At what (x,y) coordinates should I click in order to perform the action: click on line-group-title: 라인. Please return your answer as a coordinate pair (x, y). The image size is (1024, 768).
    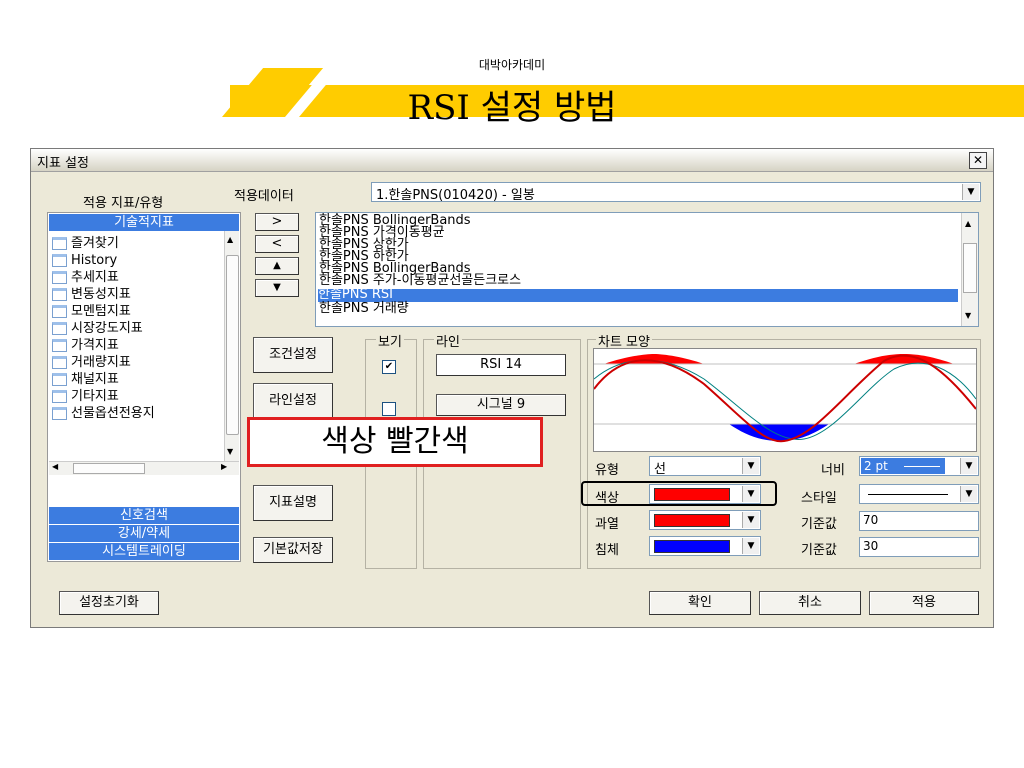
    Looking at the image, I should click on (448, 340).